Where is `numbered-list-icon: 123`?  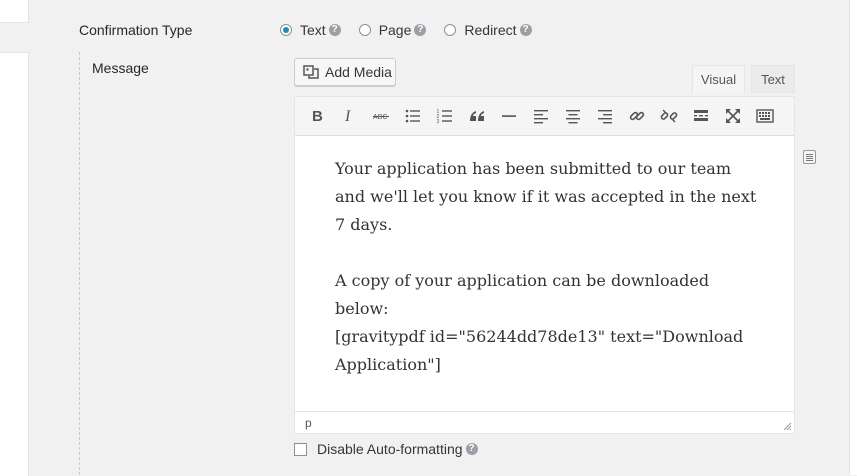
numbered-list-icon: 123 is located at coordinates (445, 116).